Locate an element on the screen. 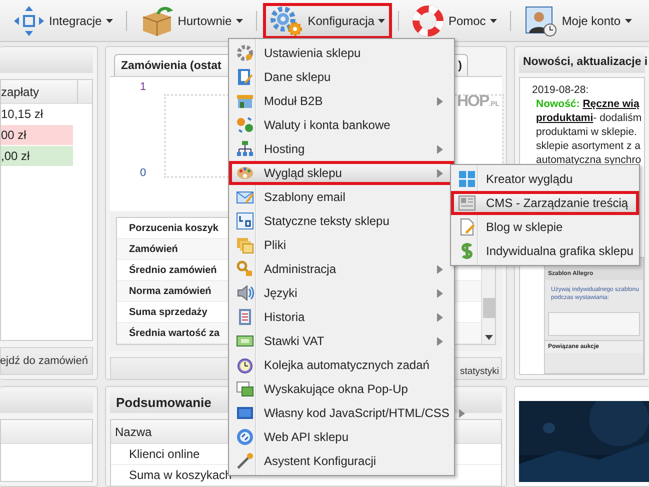  palette-icon is located at coordinates (245, 173).